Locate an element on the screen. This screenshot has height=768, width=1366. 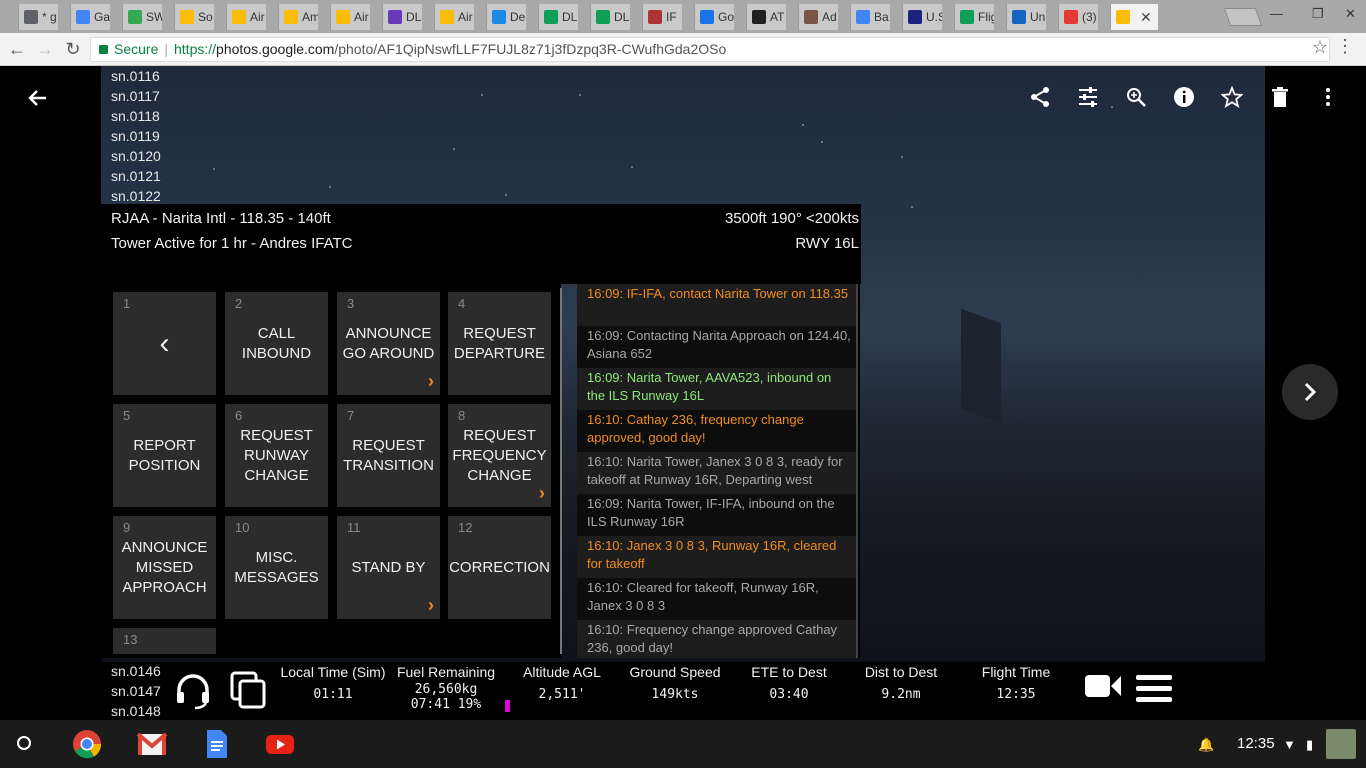
tab-close-icon: ✕ is located at coordinates (1146, 17).